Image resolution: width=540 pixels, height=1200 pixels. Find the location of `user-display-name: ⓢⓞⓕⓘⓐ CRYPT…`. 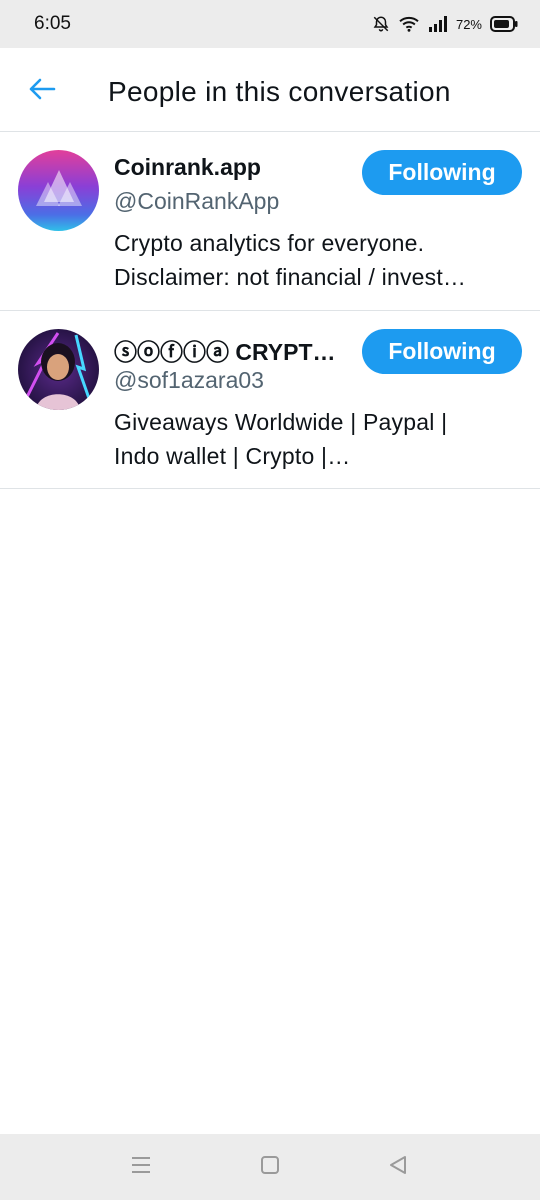

user-display-name: ⓢⓞⓕⓘⓐ CRYPT… is located at coordinates (225, 350).